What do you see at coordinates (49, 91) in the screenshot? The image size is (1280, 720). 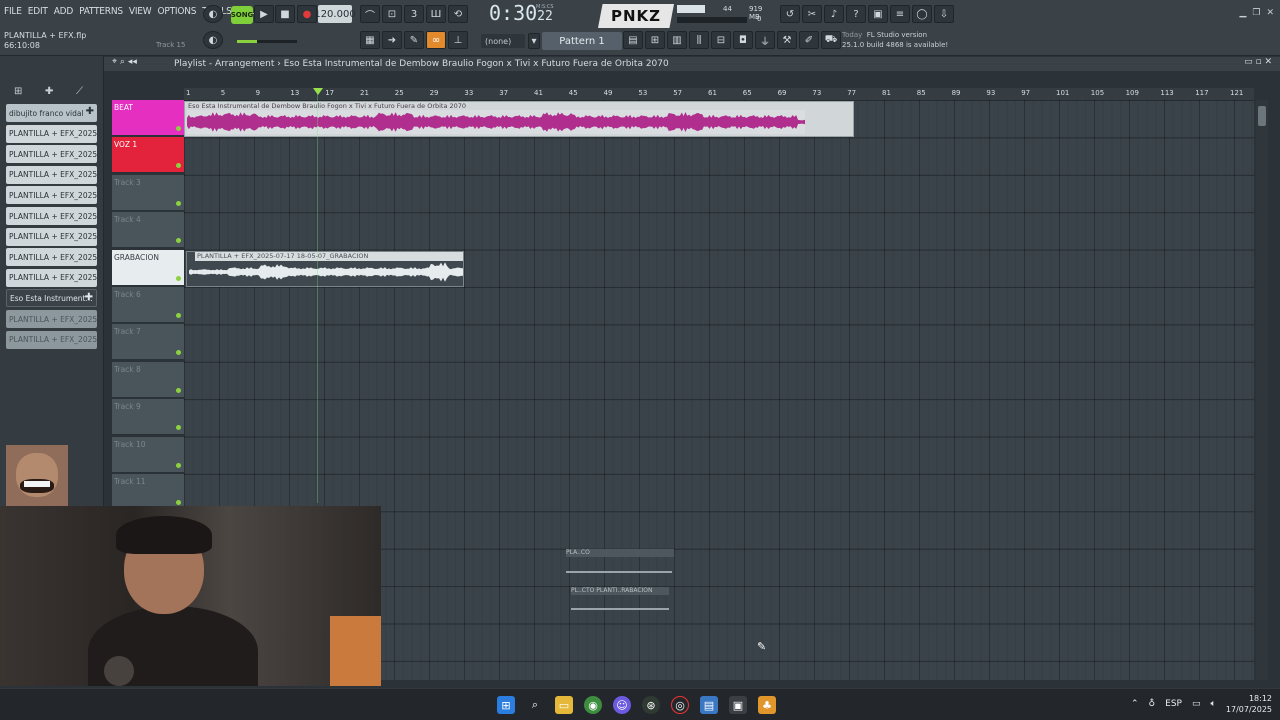 I see `picker-snap-icon: ✚` at bounding box center [49, 91].